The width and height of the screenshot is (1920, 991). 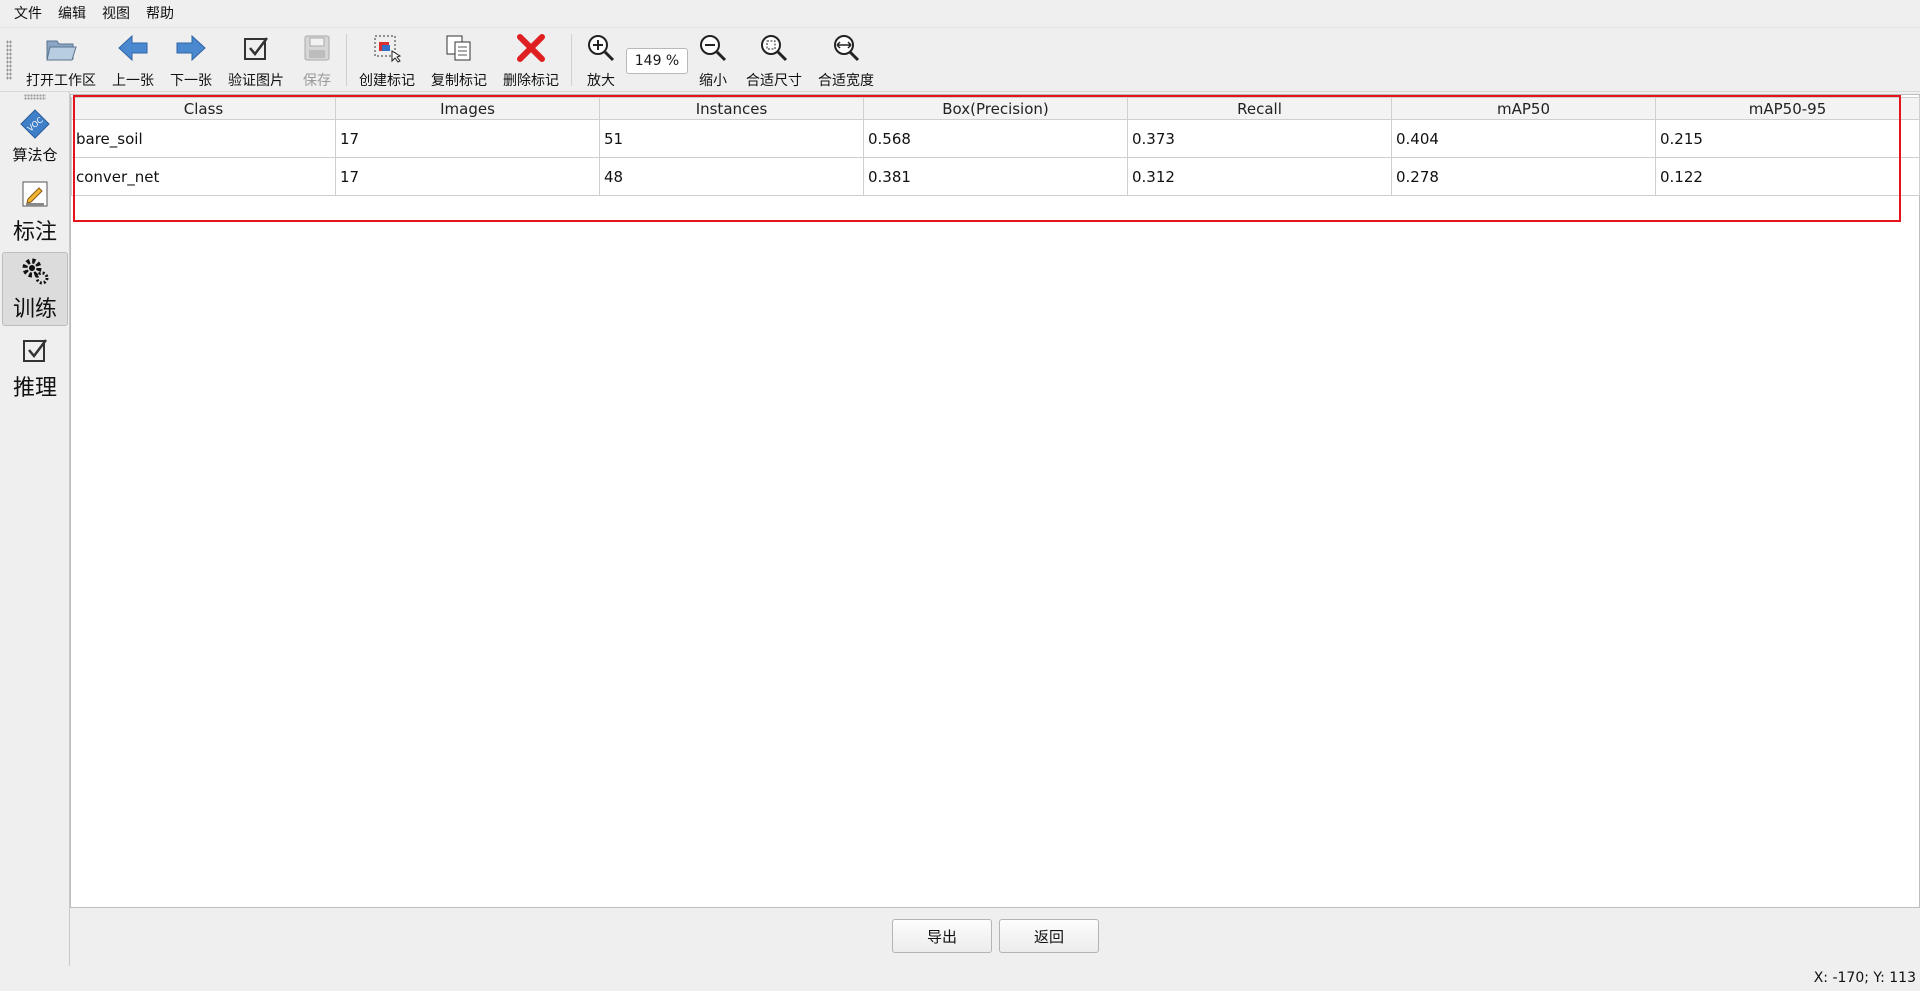 I want to click on table-cell: 48, so click(x=731, y=176).